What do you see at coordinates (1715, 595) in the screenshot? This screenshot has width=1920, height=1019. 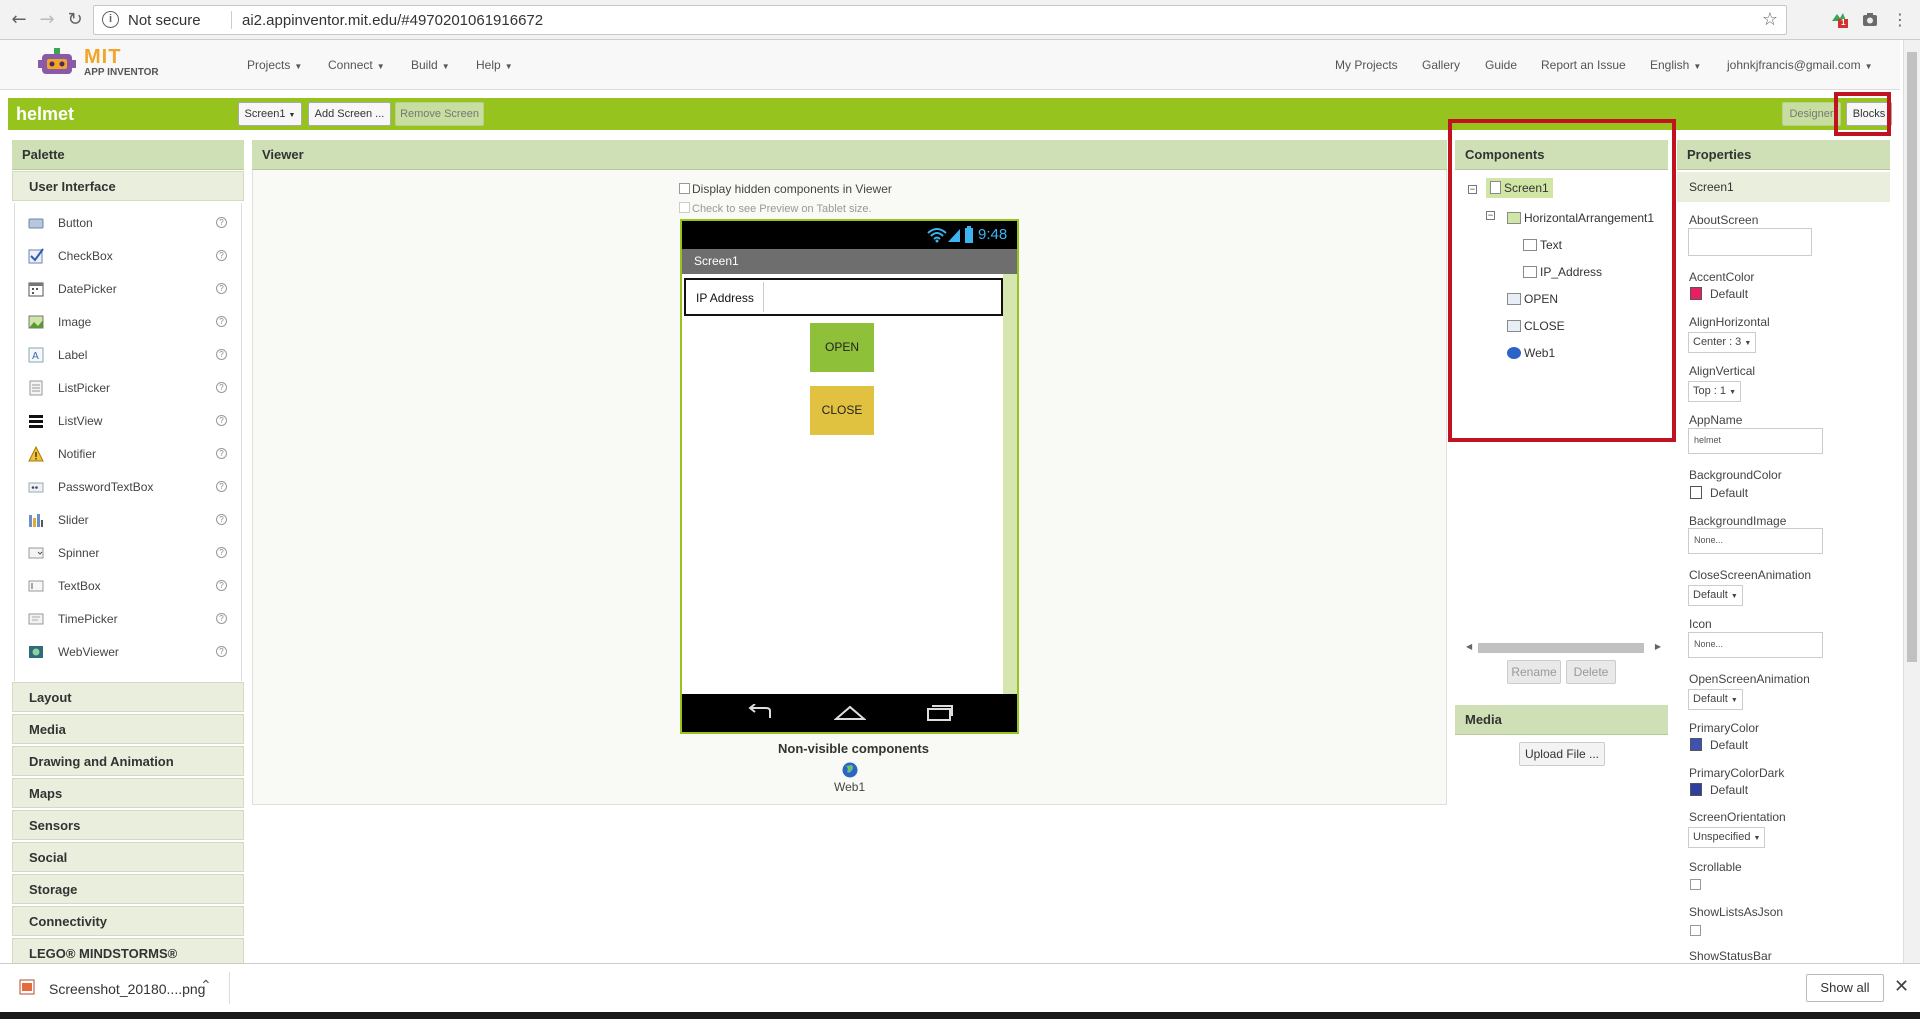 I see `close-animation-select: Default ▼` at bounding box center [1715, 595].